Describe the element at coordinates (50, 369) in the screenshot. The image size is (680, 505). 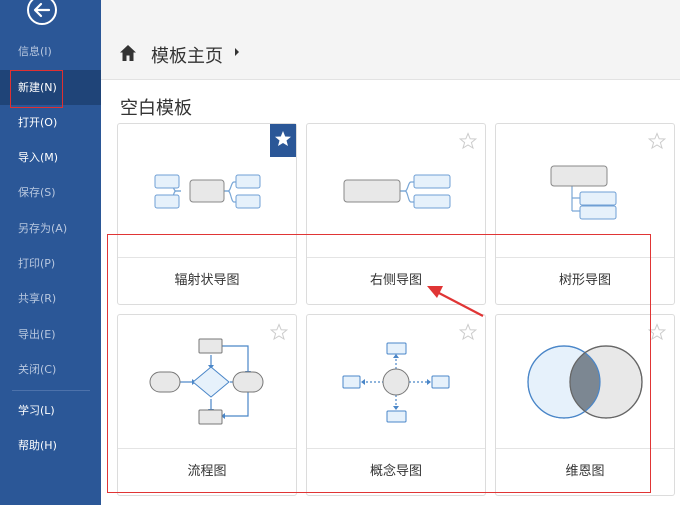
I see `sidebar-item-close: 关闭(C)` at that location.